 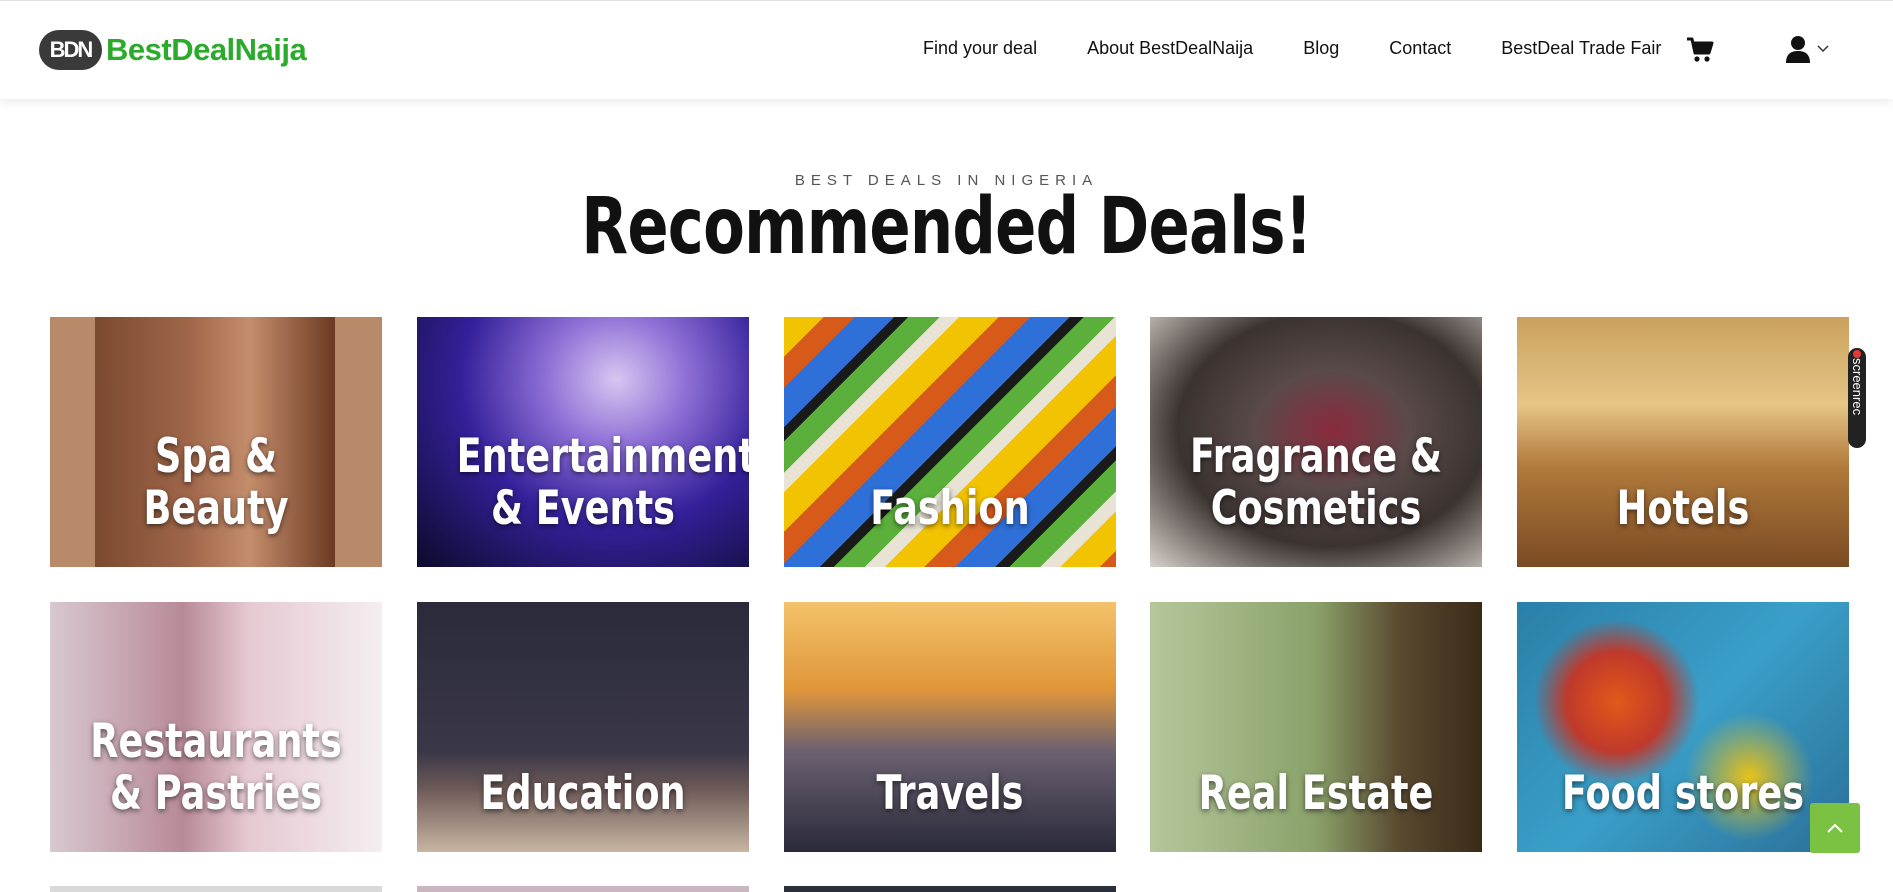 I want to click on chevron-up-icon, so click(x=1835, y=828).